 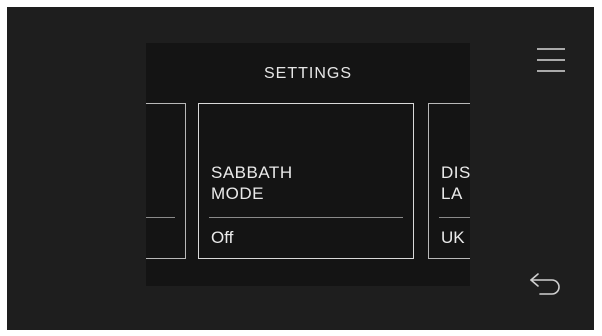 I want to click on card-value: UK, so click(x=453, y=237).